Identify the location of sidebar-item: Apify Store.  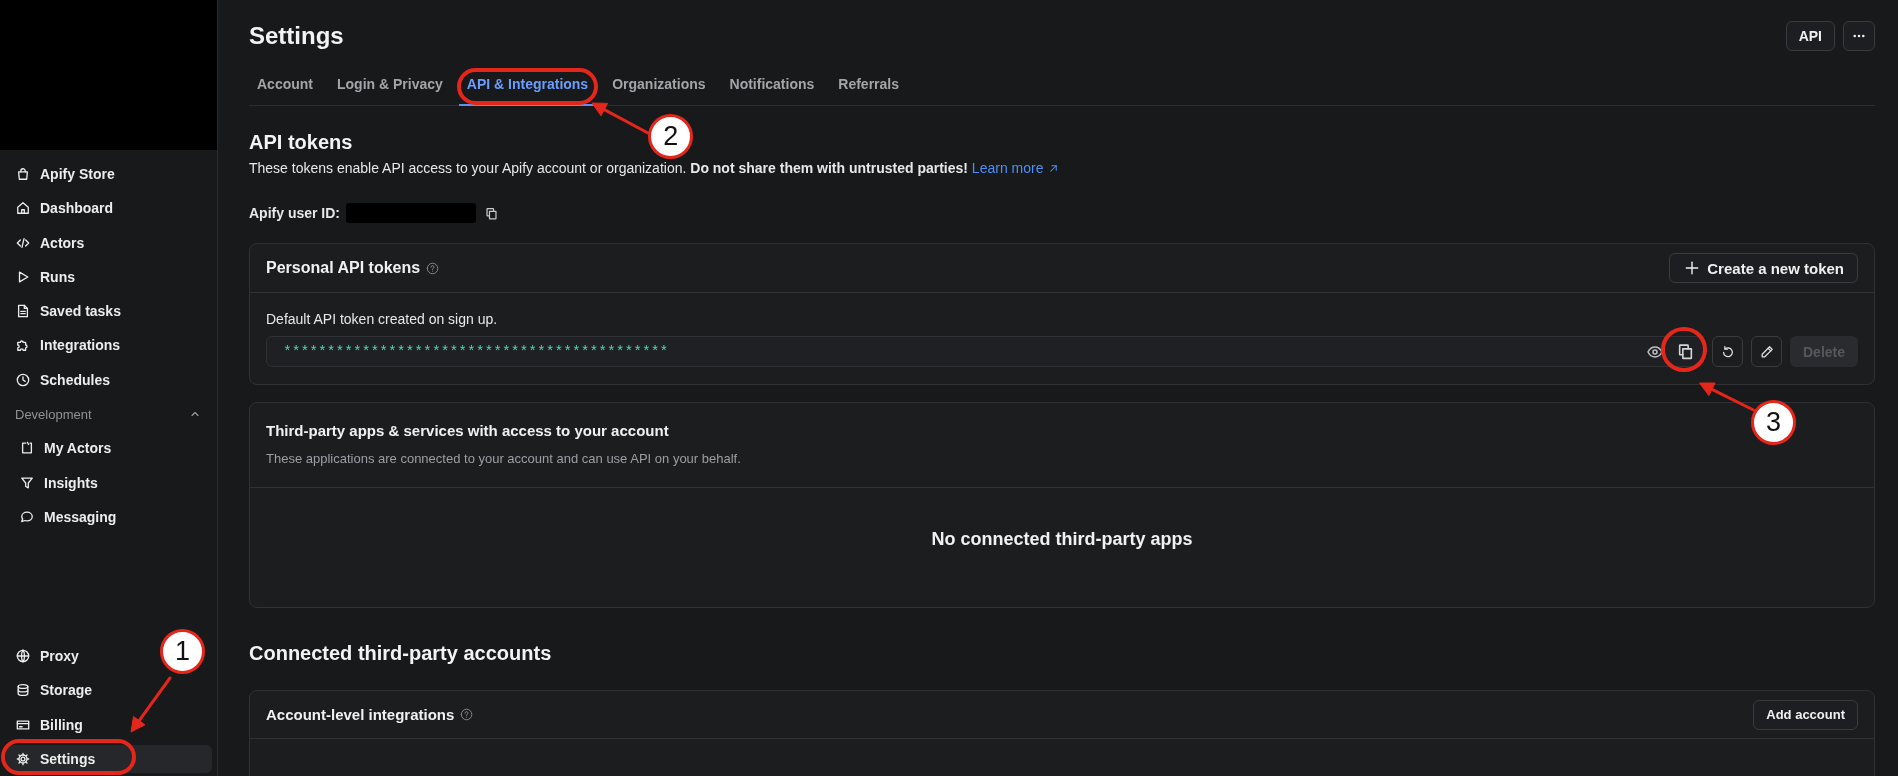
(65, 174).